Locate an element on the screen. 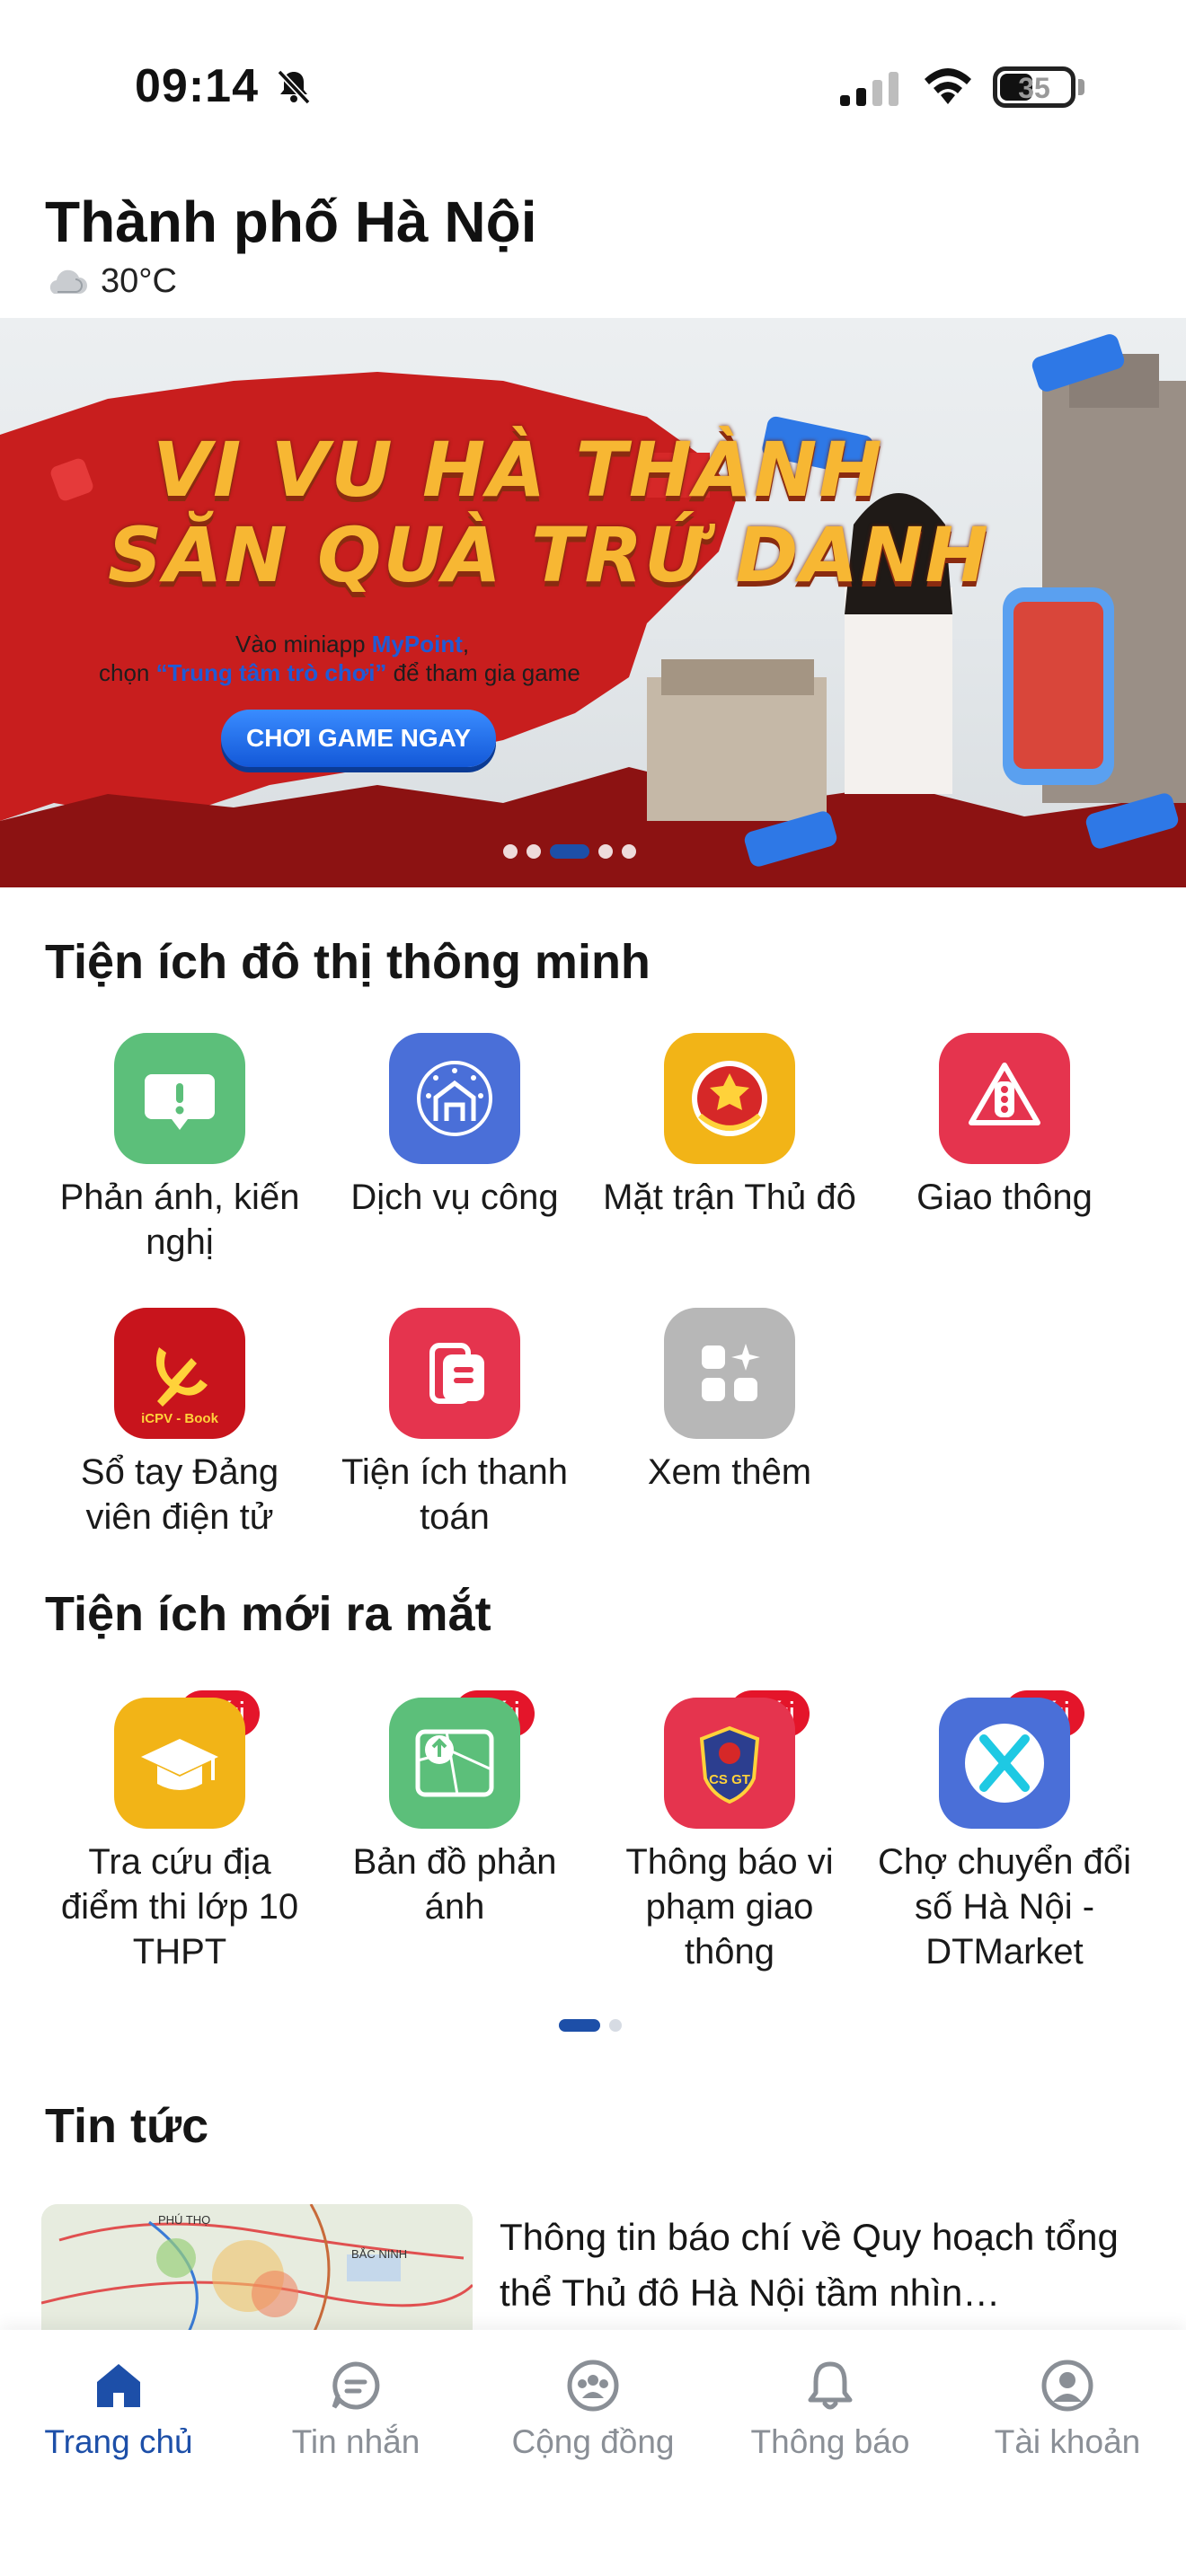  nav-account: Tài khoản is located at coordinates (1067, 2453).